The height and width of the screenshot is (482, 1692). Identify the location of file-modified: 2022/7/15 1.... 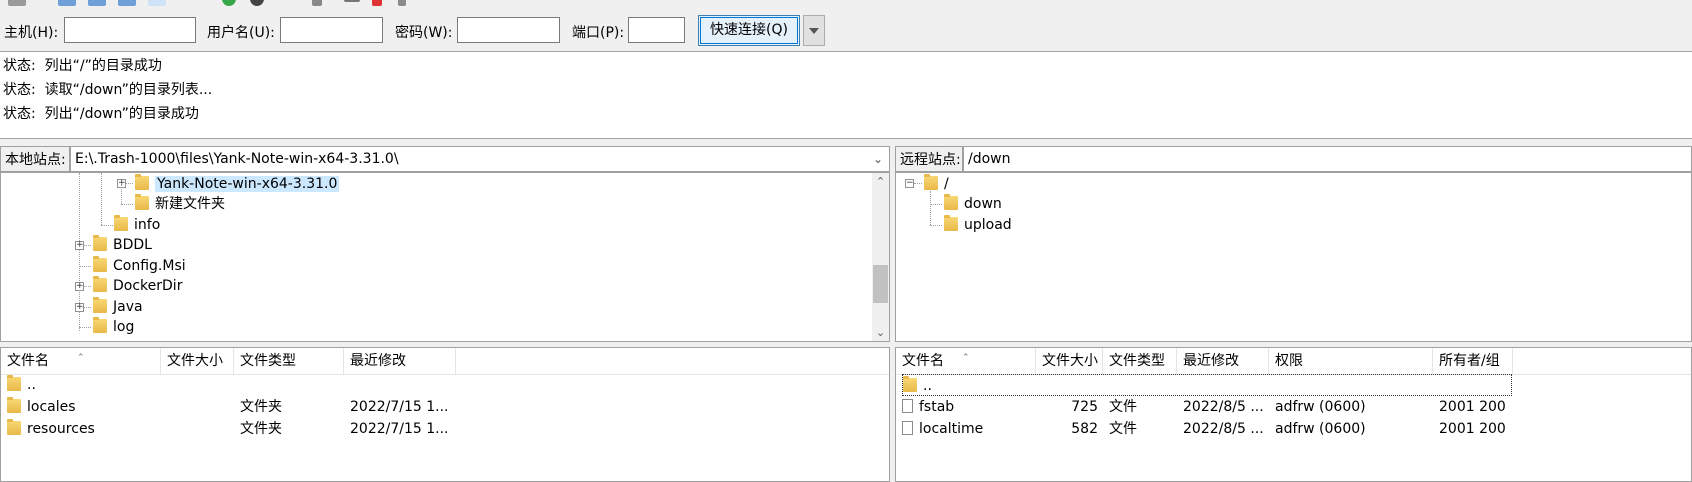
(399, 407).